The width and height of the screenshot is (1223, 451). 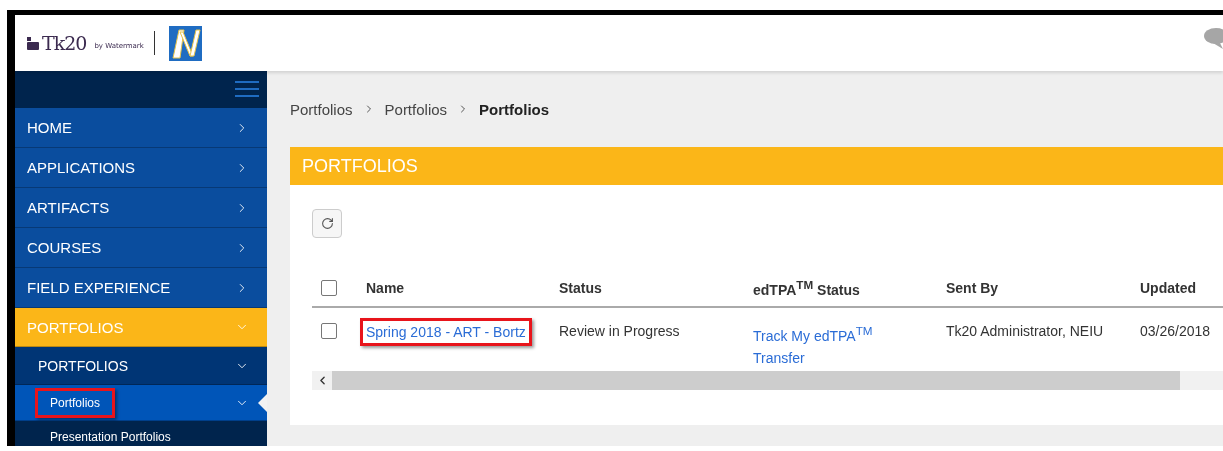 What do you see at coordinates (75, 402) in the screenshot?
I see `highlighted-link-label: Portfolios` at bounding box center [75, 402].